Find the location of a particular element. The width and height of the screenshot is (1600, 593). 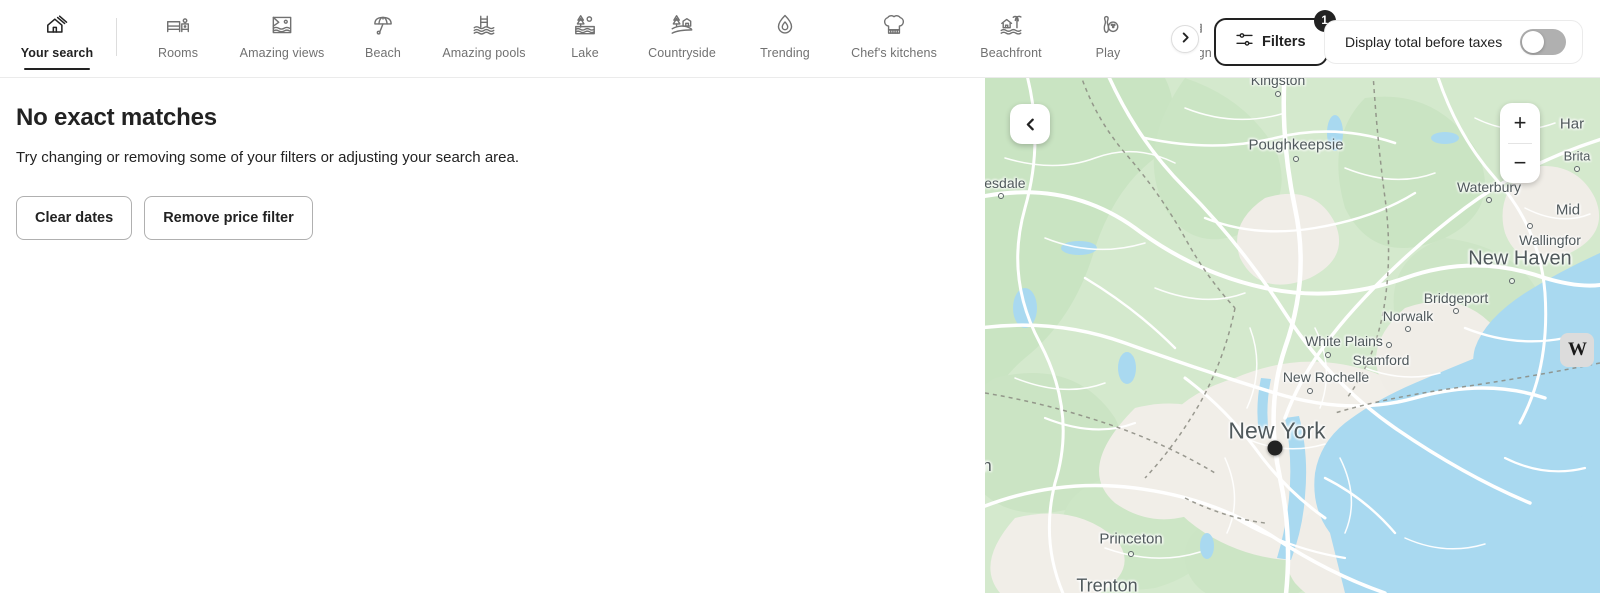

category-label: Beachfront is located at coordinates (1011, 53).